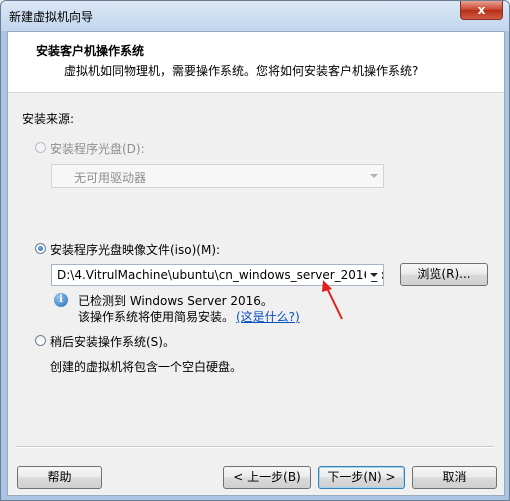 Image resolution: width=510 pixels, height=501 pixels. What do you see at coordinates (268, 316) in the screenshot?
I see `what-is-this-link: (这是什么?)` at bounding box center [268, 316].